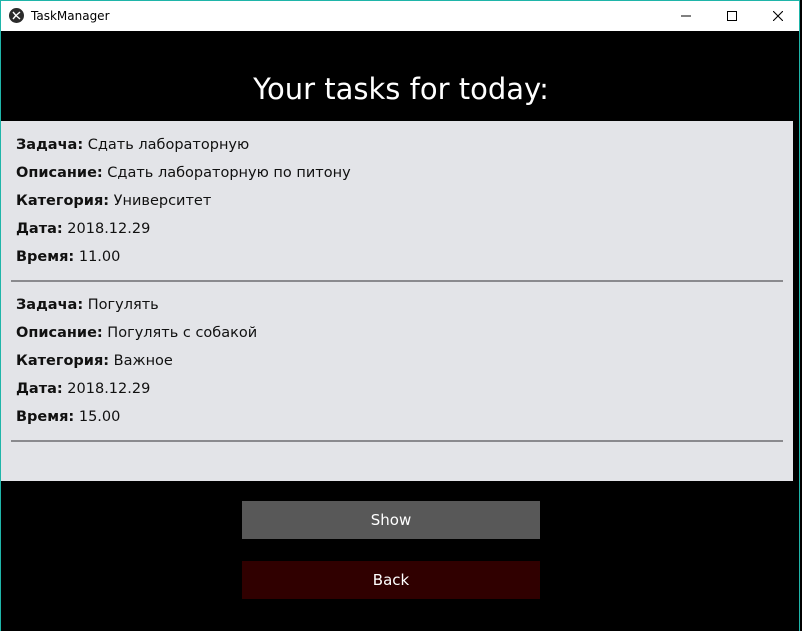 Image resolution: width=802 pixels, height=631 pixels. What do you see at coordinates (160, 201) in the screenshot?
I see `field-value: Университет` at bounding box center [160, 201].